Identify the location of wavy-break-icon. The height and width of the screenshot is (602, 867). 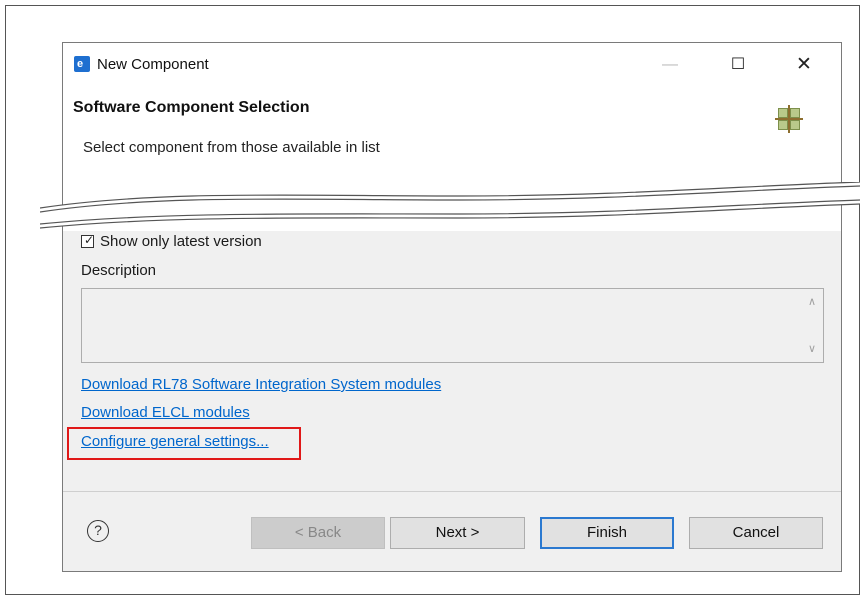
(450, 205).